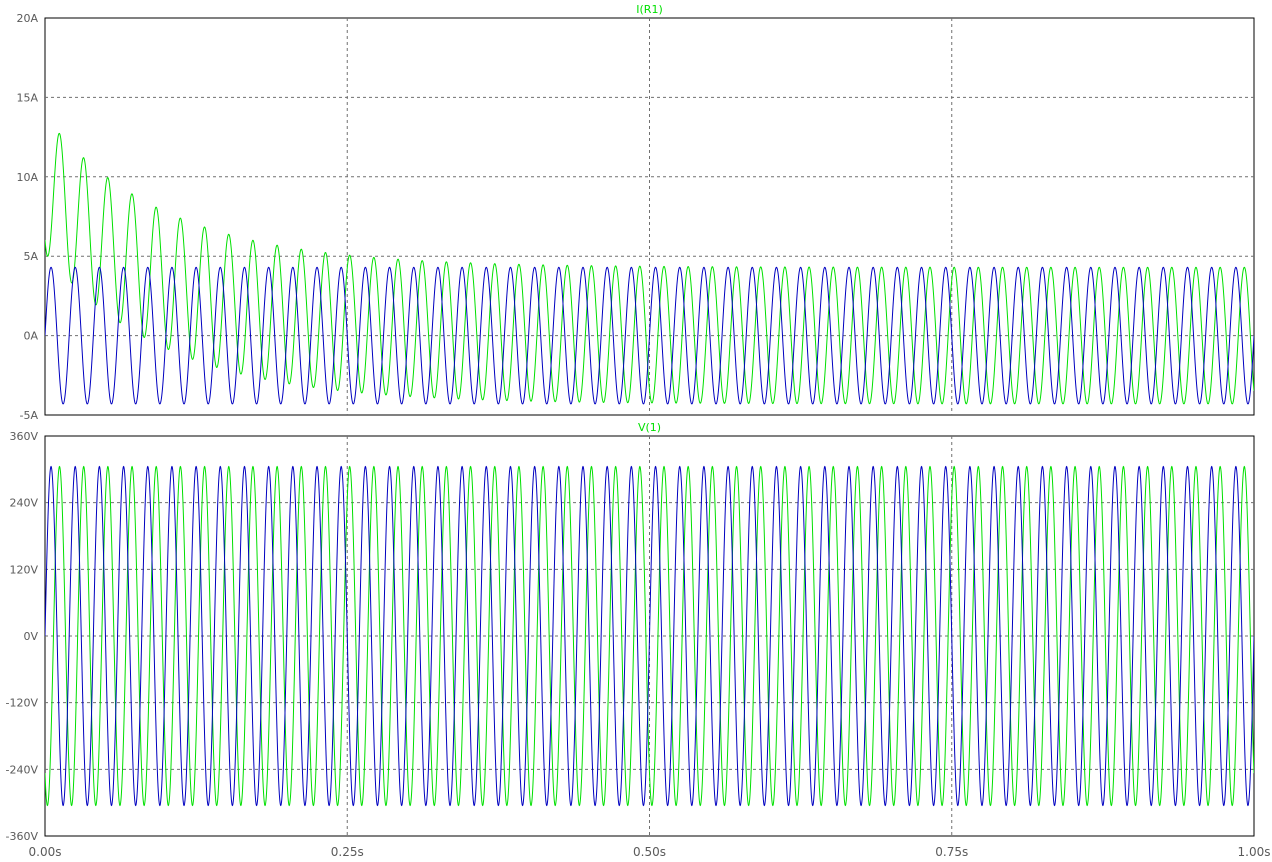 This screenshot has width=1272, height=862. Describe the element at coordinates (23, 436) in the screenshot. I see `voltage-y-tick-label: 360V` at that location.